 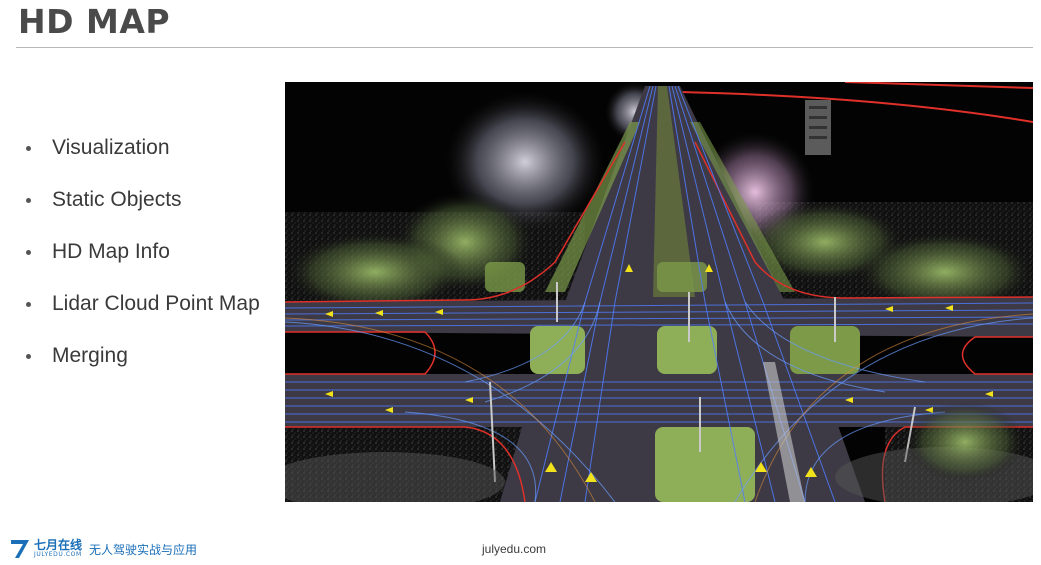 I want to click on seven-logo-icon, so click(x=20, y=549).